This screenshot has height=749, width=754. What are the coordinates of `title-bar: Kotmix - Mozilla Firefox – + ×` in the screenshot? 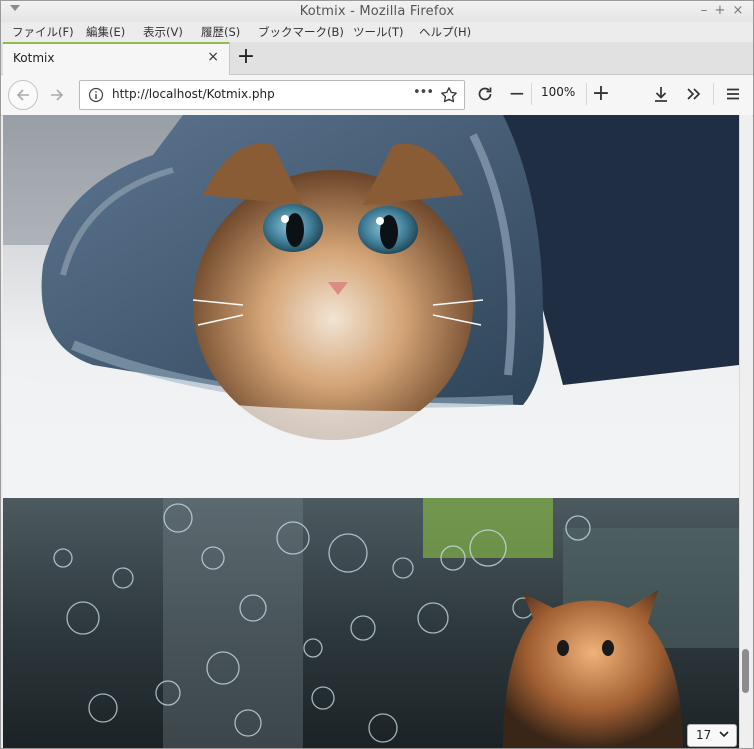 It's located at (377, 12).